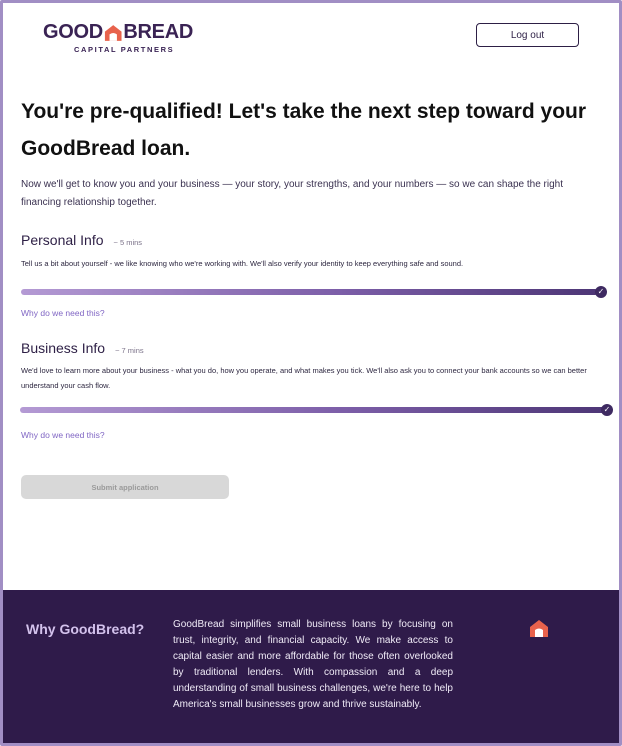  What do you see at coordinates (129, 350) in the screenshot?
I see `time-estimate: ~ 7 mins` at bounding box center [129, 350].